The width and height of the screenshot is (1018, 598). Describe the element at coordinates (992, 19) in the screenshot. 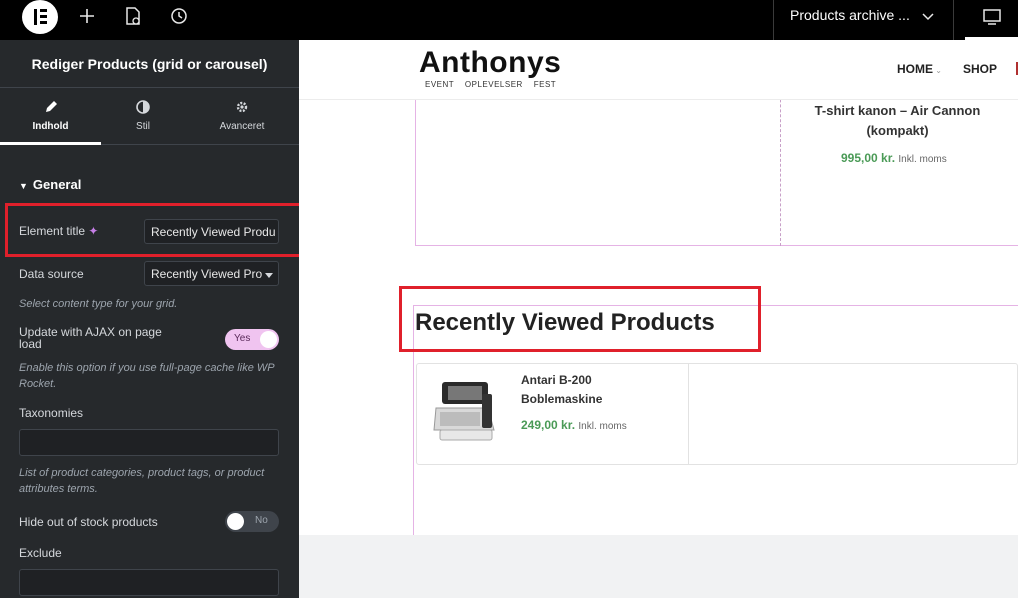

I see `desktop-icon` at that location.